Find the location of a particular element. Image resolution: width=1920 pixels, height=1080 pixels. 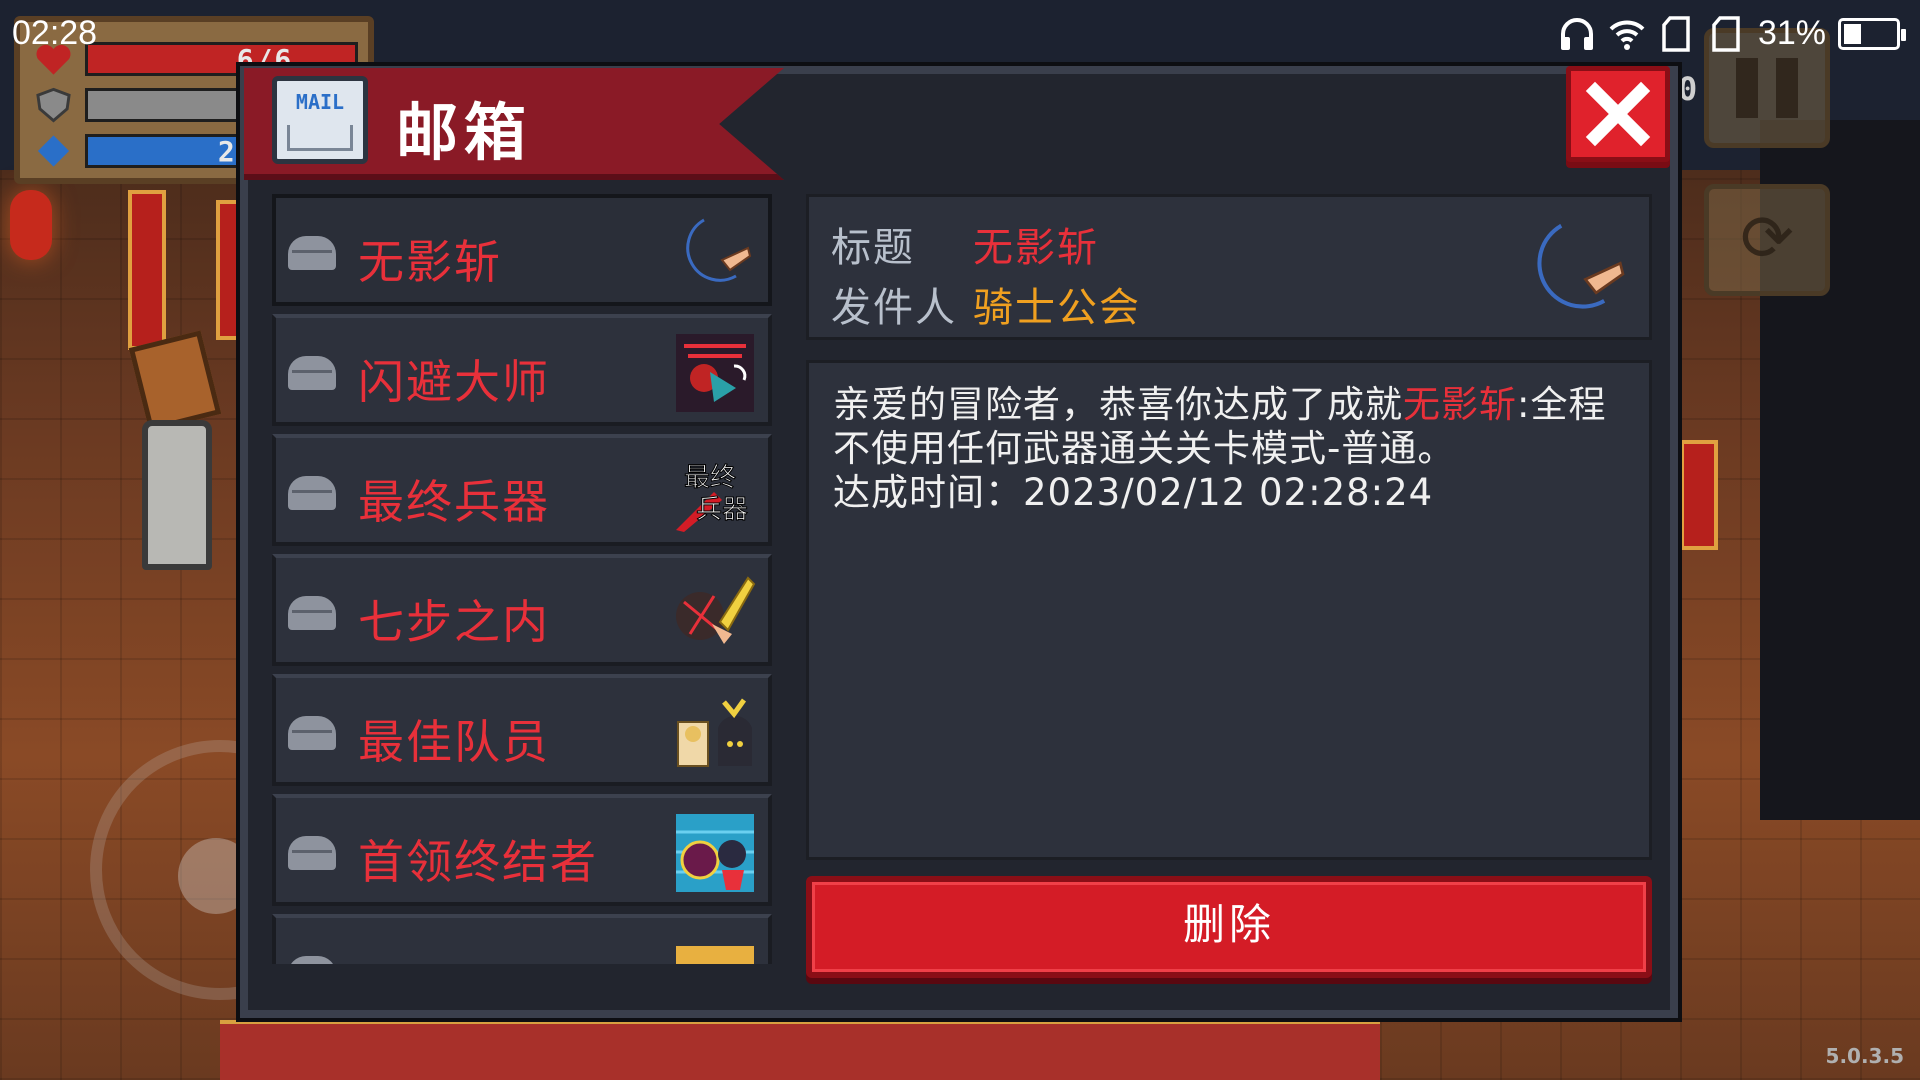

swap-icon: ⟳ is located at coordinates (1767, 239).